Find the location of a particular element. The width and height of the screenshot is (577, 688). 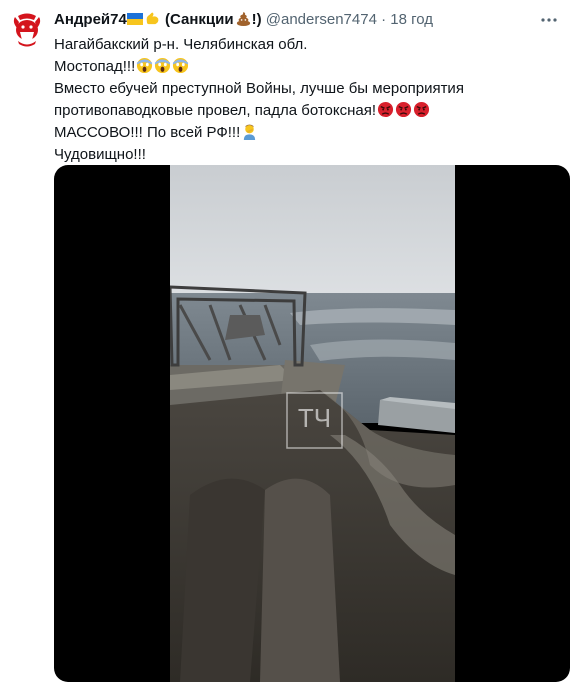

pile-of-poo-icon is located at coordinates (243, 19).